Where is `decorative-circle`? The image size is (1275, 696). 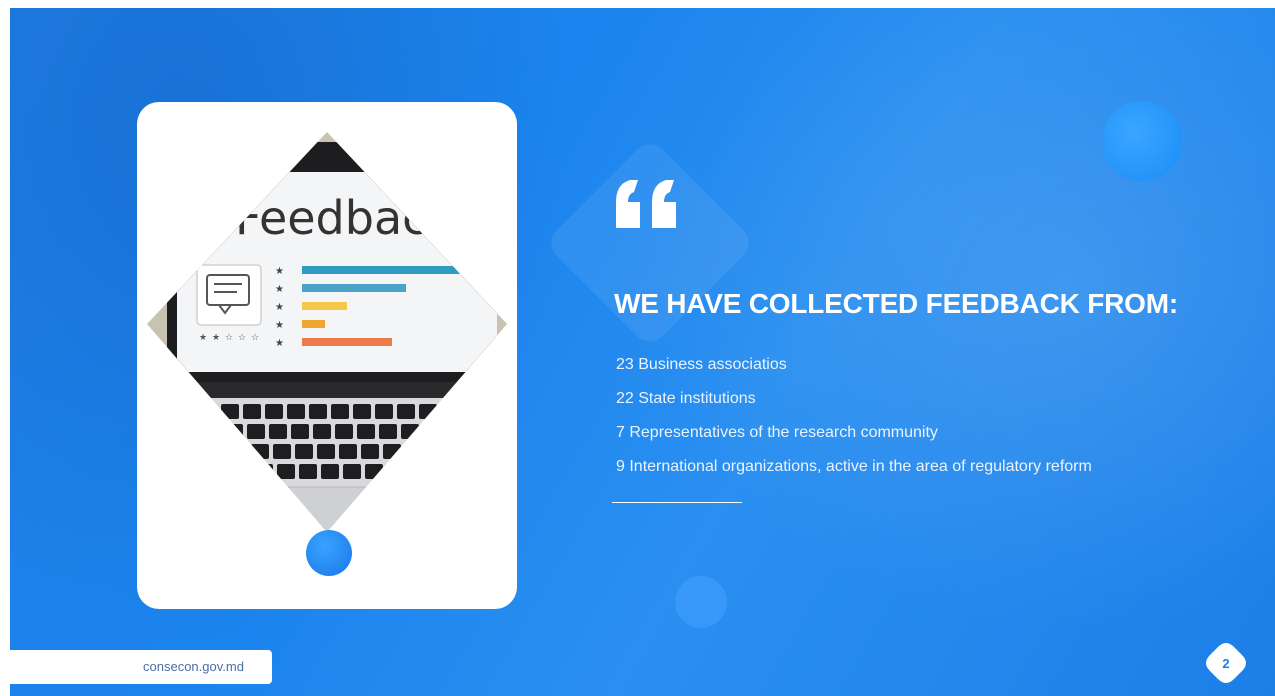 decorative-circle is located at coordinates (1142, 141).